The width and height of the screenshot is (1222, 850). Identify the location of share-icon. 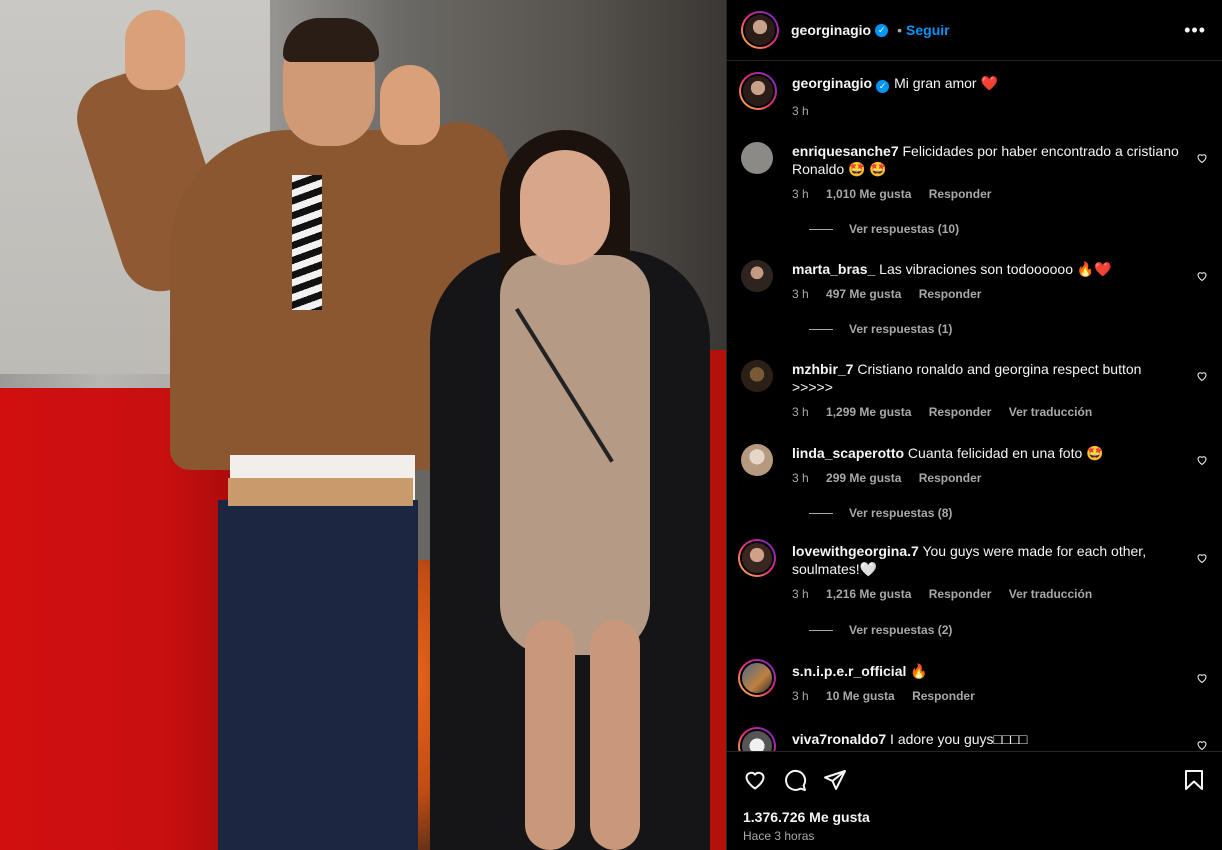
(835, 780).